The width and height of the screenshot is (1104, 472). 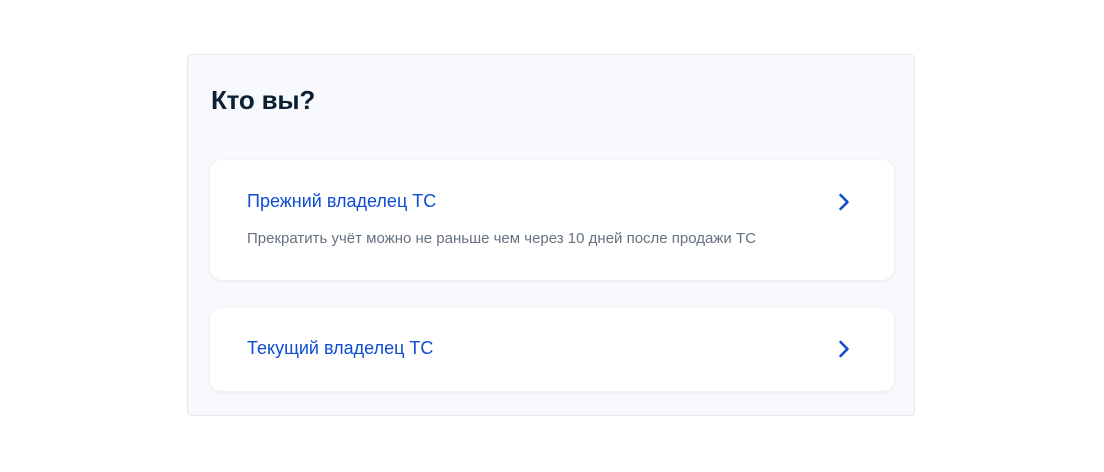 What do you see at coordinates (342, 201) in the screenshot?
I see `option-previous-owner-label: Прежний владелец ТС` at bounding box center [342, 201].